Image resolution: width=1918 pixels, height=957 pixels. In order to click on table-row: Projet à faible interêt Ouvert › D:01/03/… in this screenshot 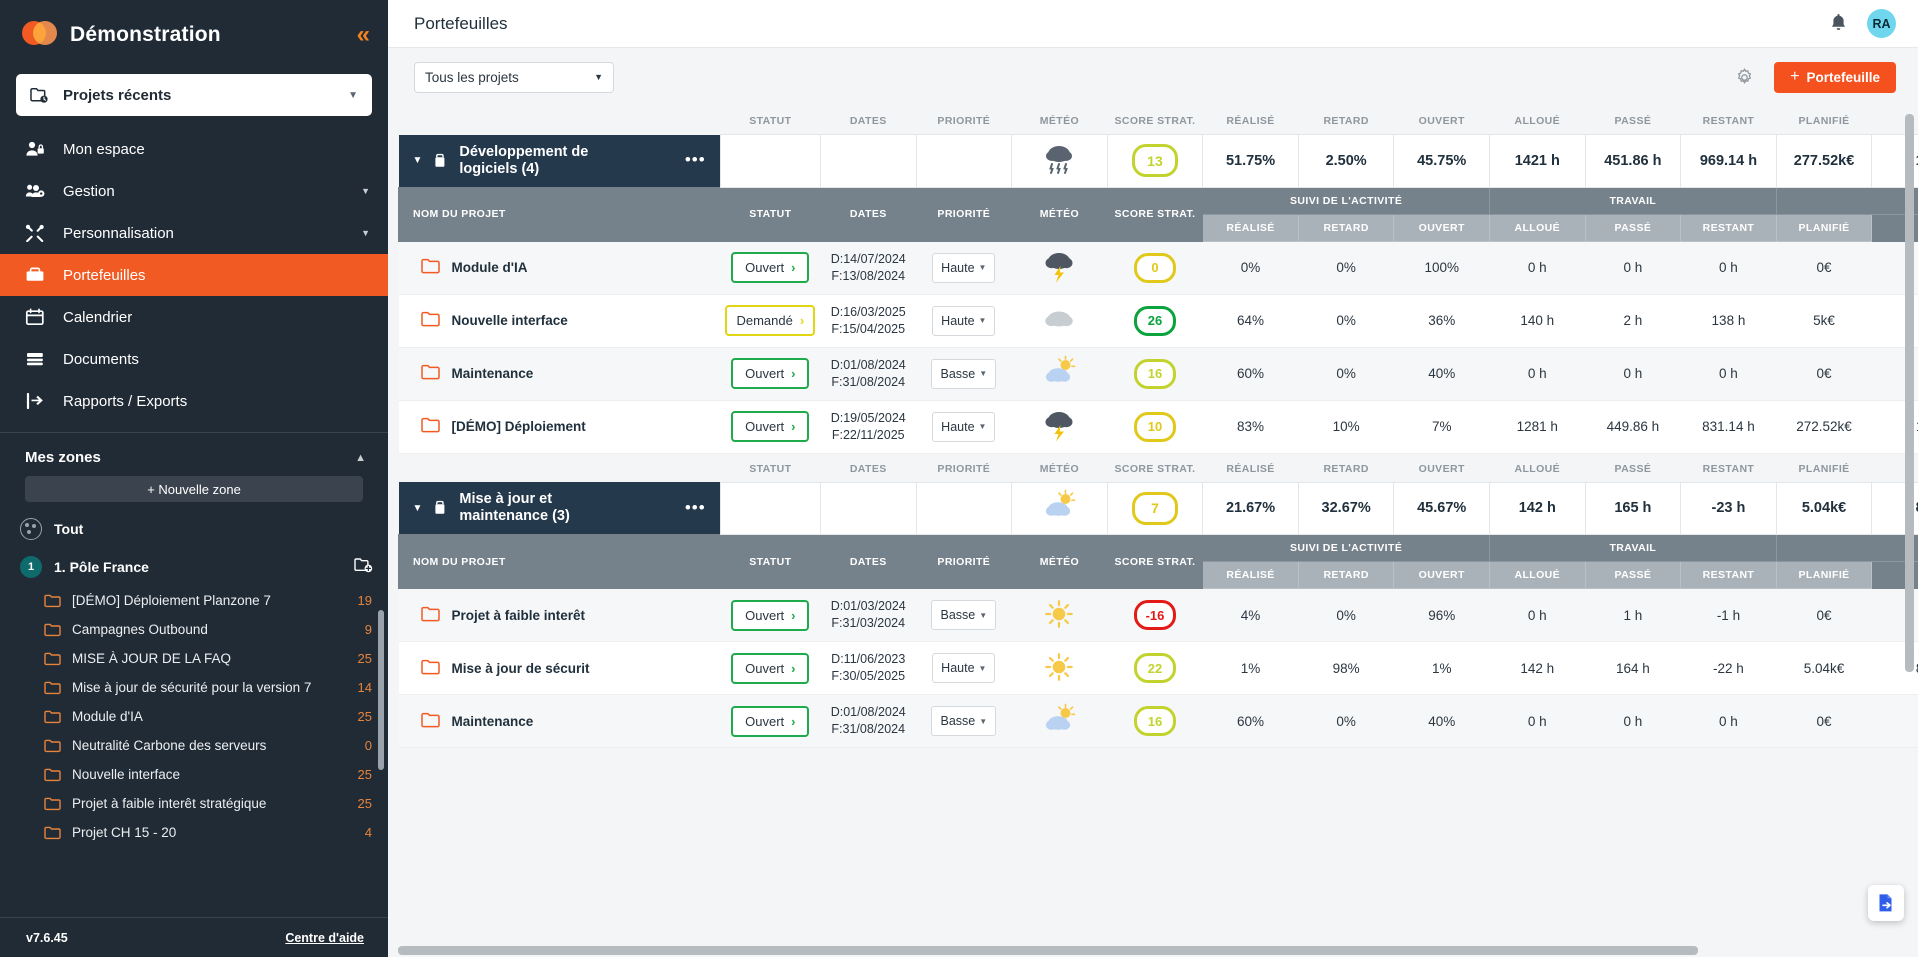, I will do `click(1158, 615)`.